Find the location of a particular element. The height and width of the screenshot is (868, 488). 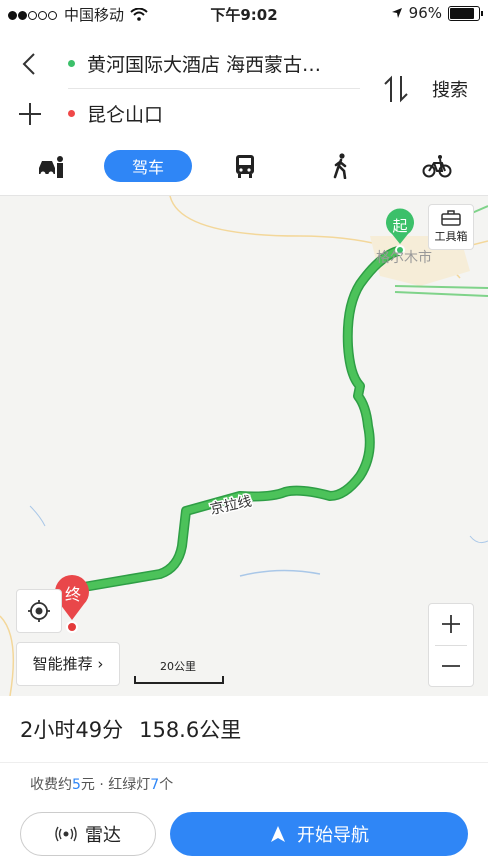

distance: 158.6公里 is located at coordinates (190, 730).